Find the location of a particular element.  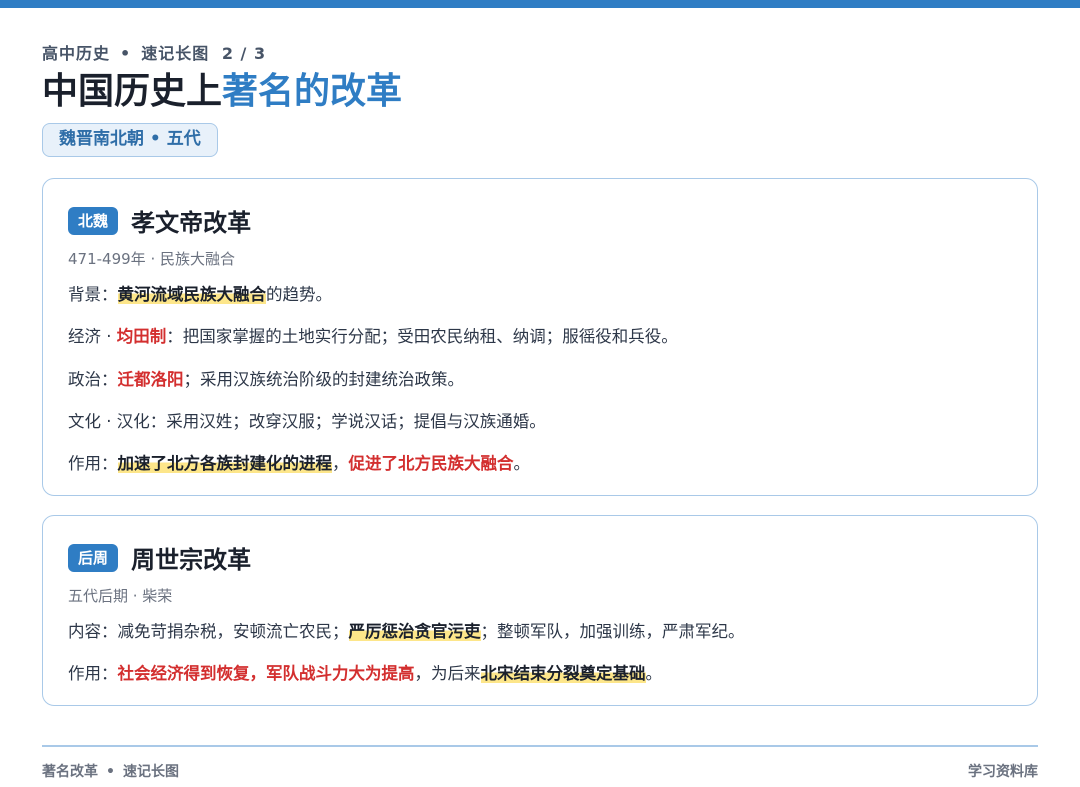

kicker: 高中历史 • 速记长图 2 / 3 is located at coordinates (154, 52).